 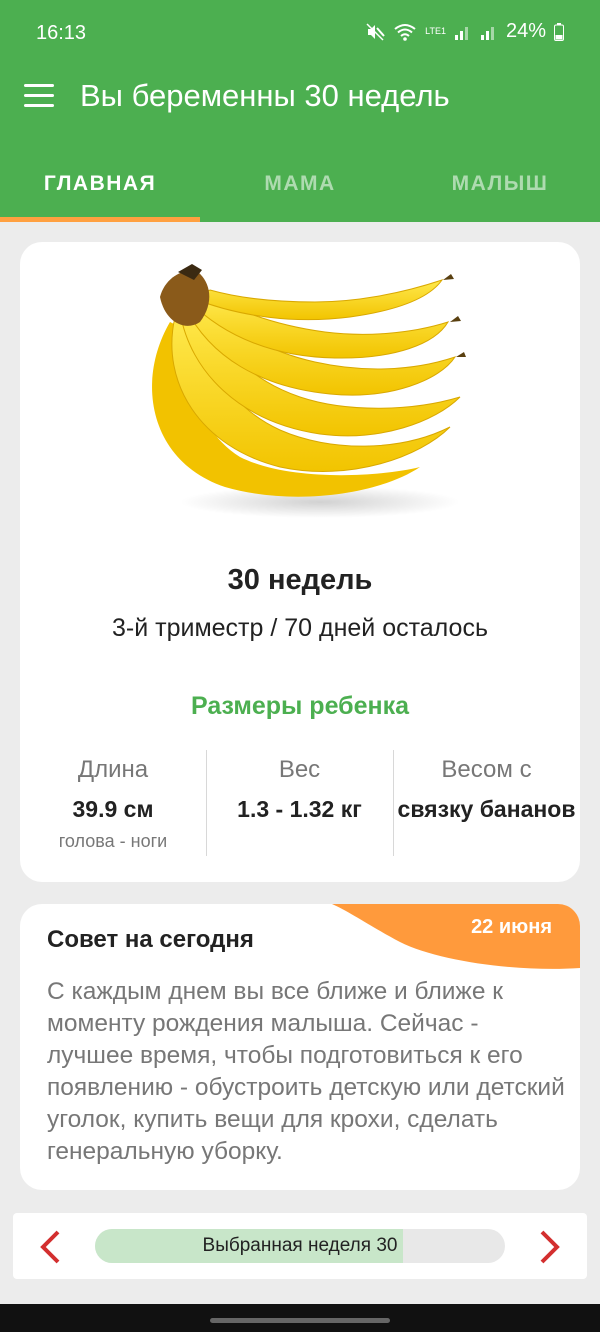 I want to click on tab-main: ГЛАВНАЯ, so click(x=100, y=186).